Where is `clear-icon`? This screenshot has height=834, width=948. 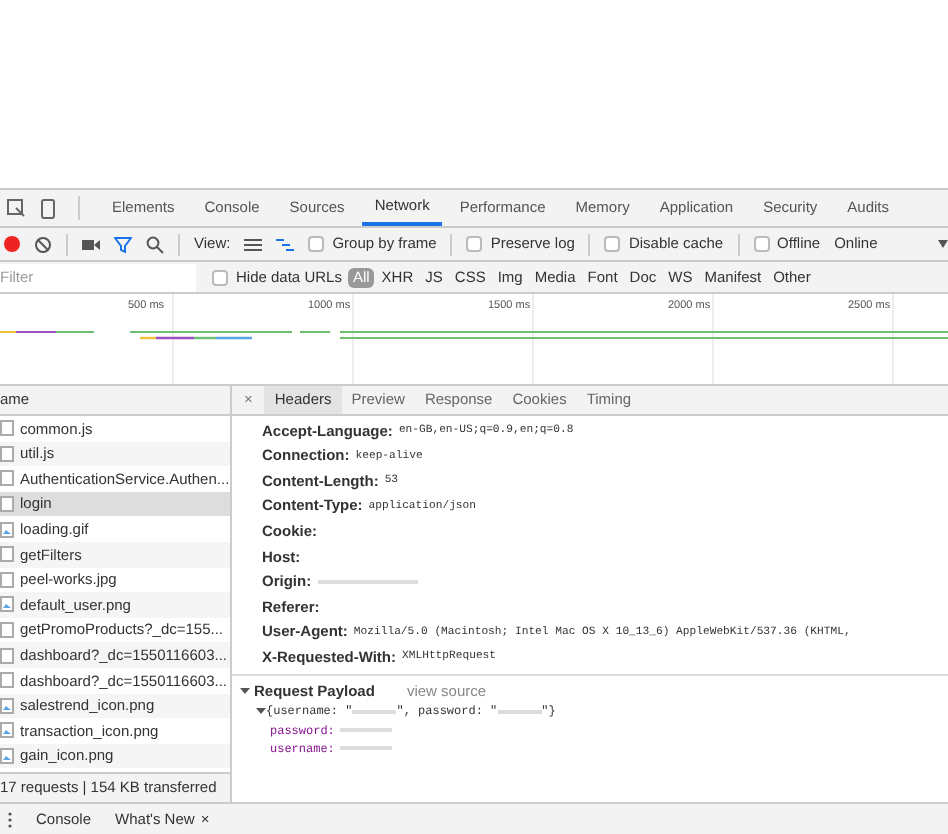 clear-icon is located at coordinates (43, 244).